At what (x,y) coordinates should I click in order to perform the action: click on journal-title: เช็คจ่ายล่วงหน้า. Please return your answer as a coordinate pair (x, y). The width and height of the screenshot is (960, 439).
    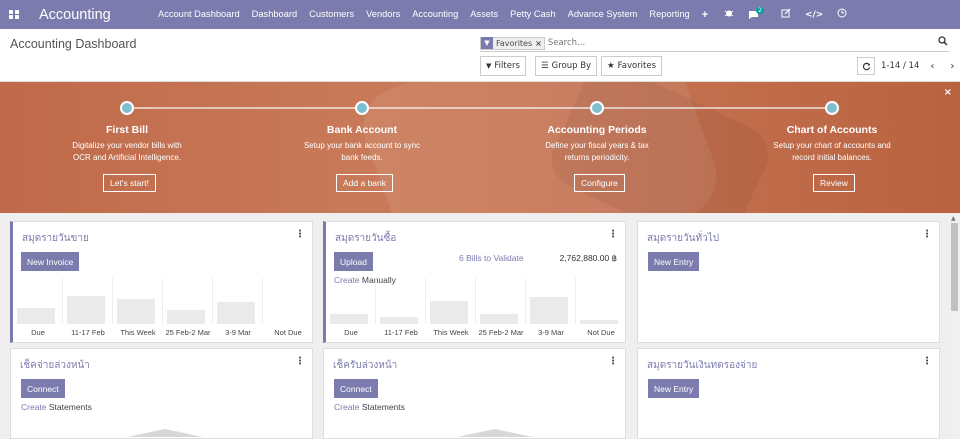
    Looking at the image, I should click on (55, 365).